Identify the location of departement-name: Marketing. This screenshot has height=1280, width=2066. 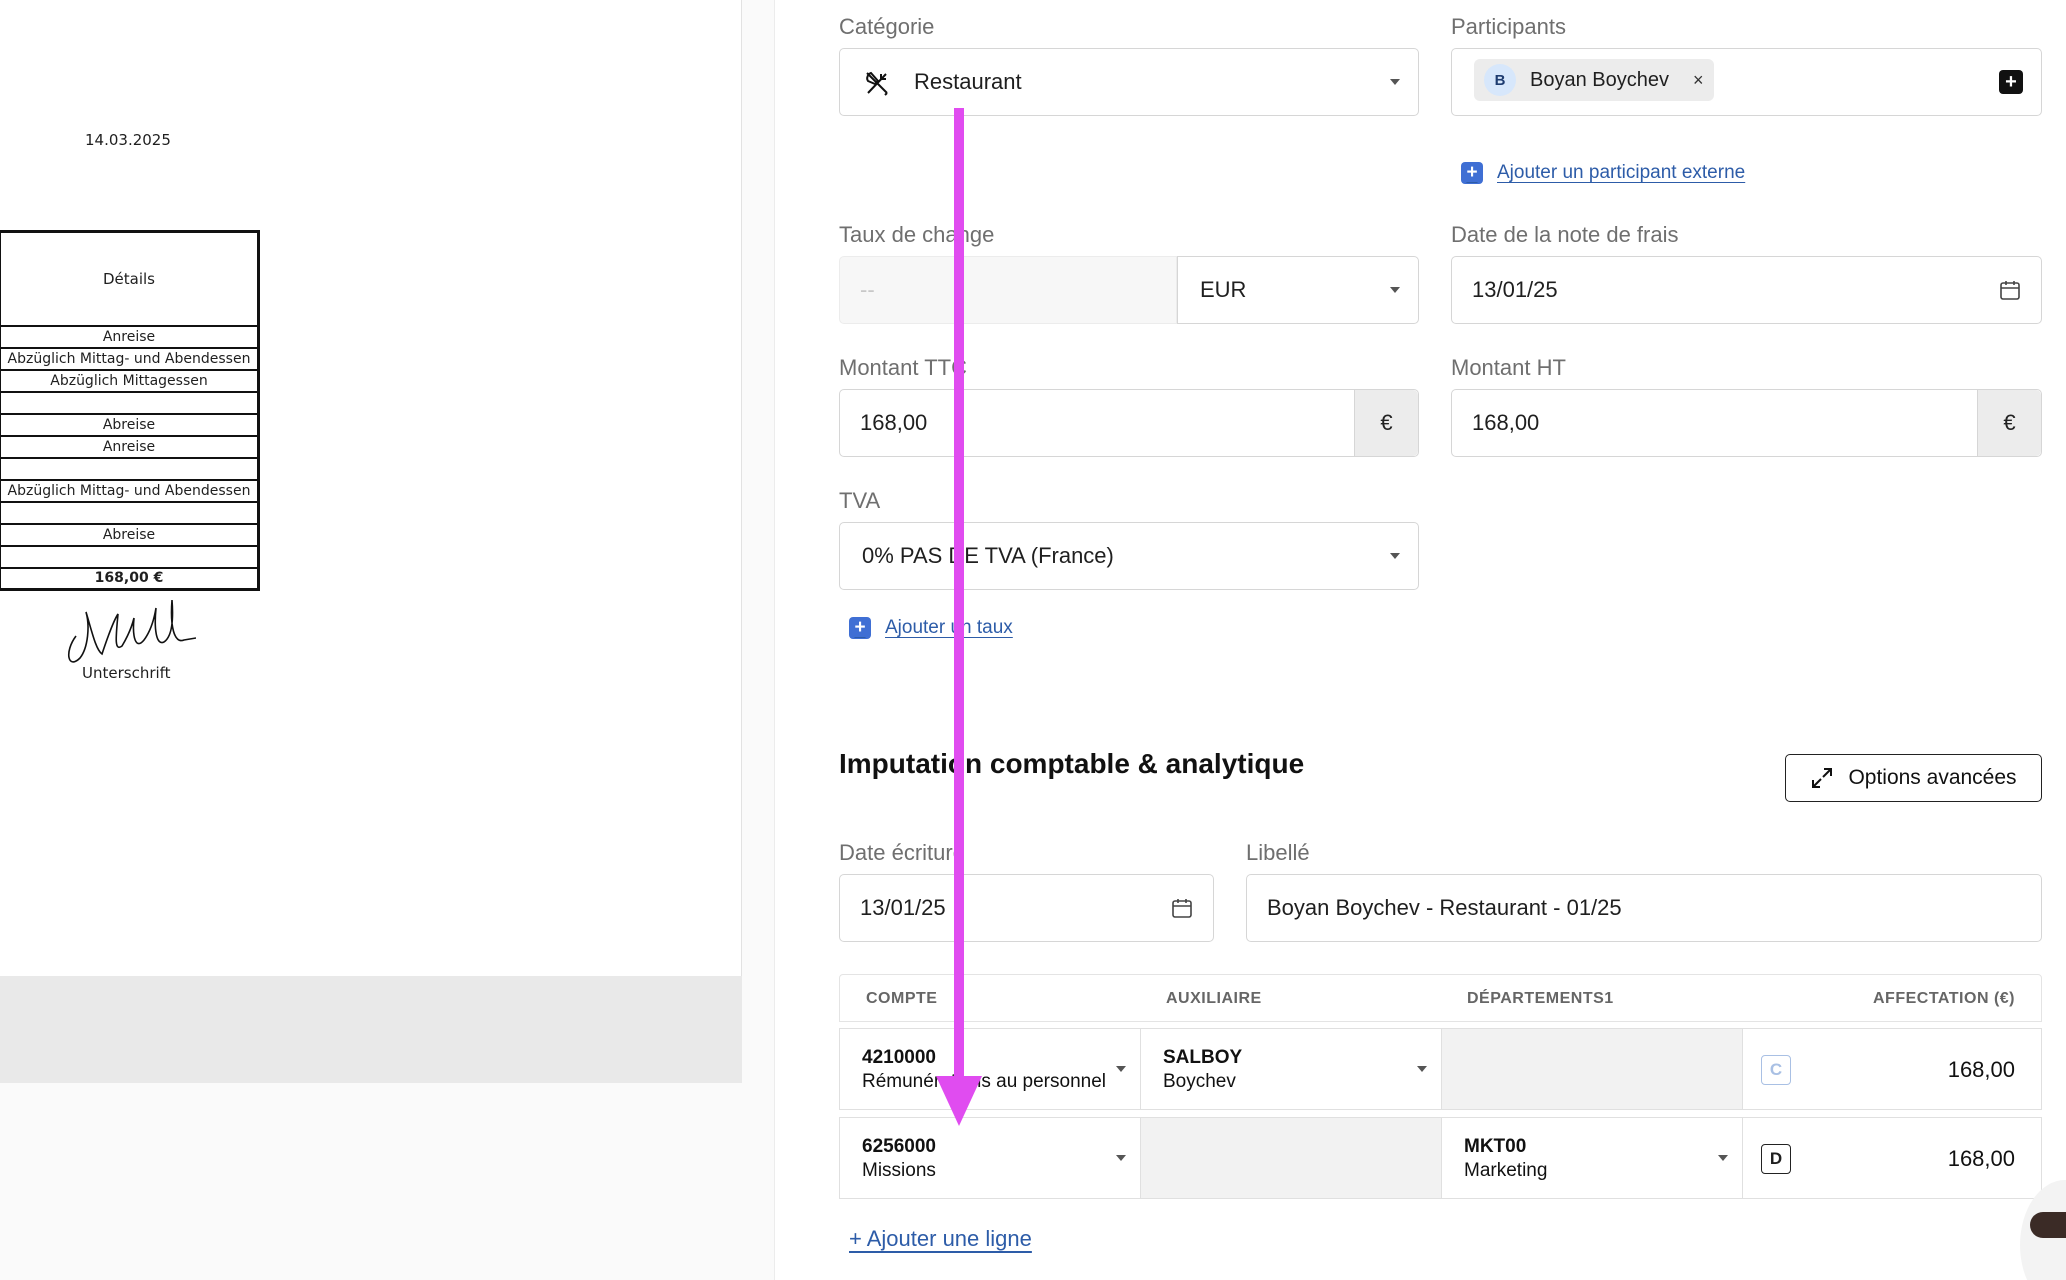
(1506, 1170).